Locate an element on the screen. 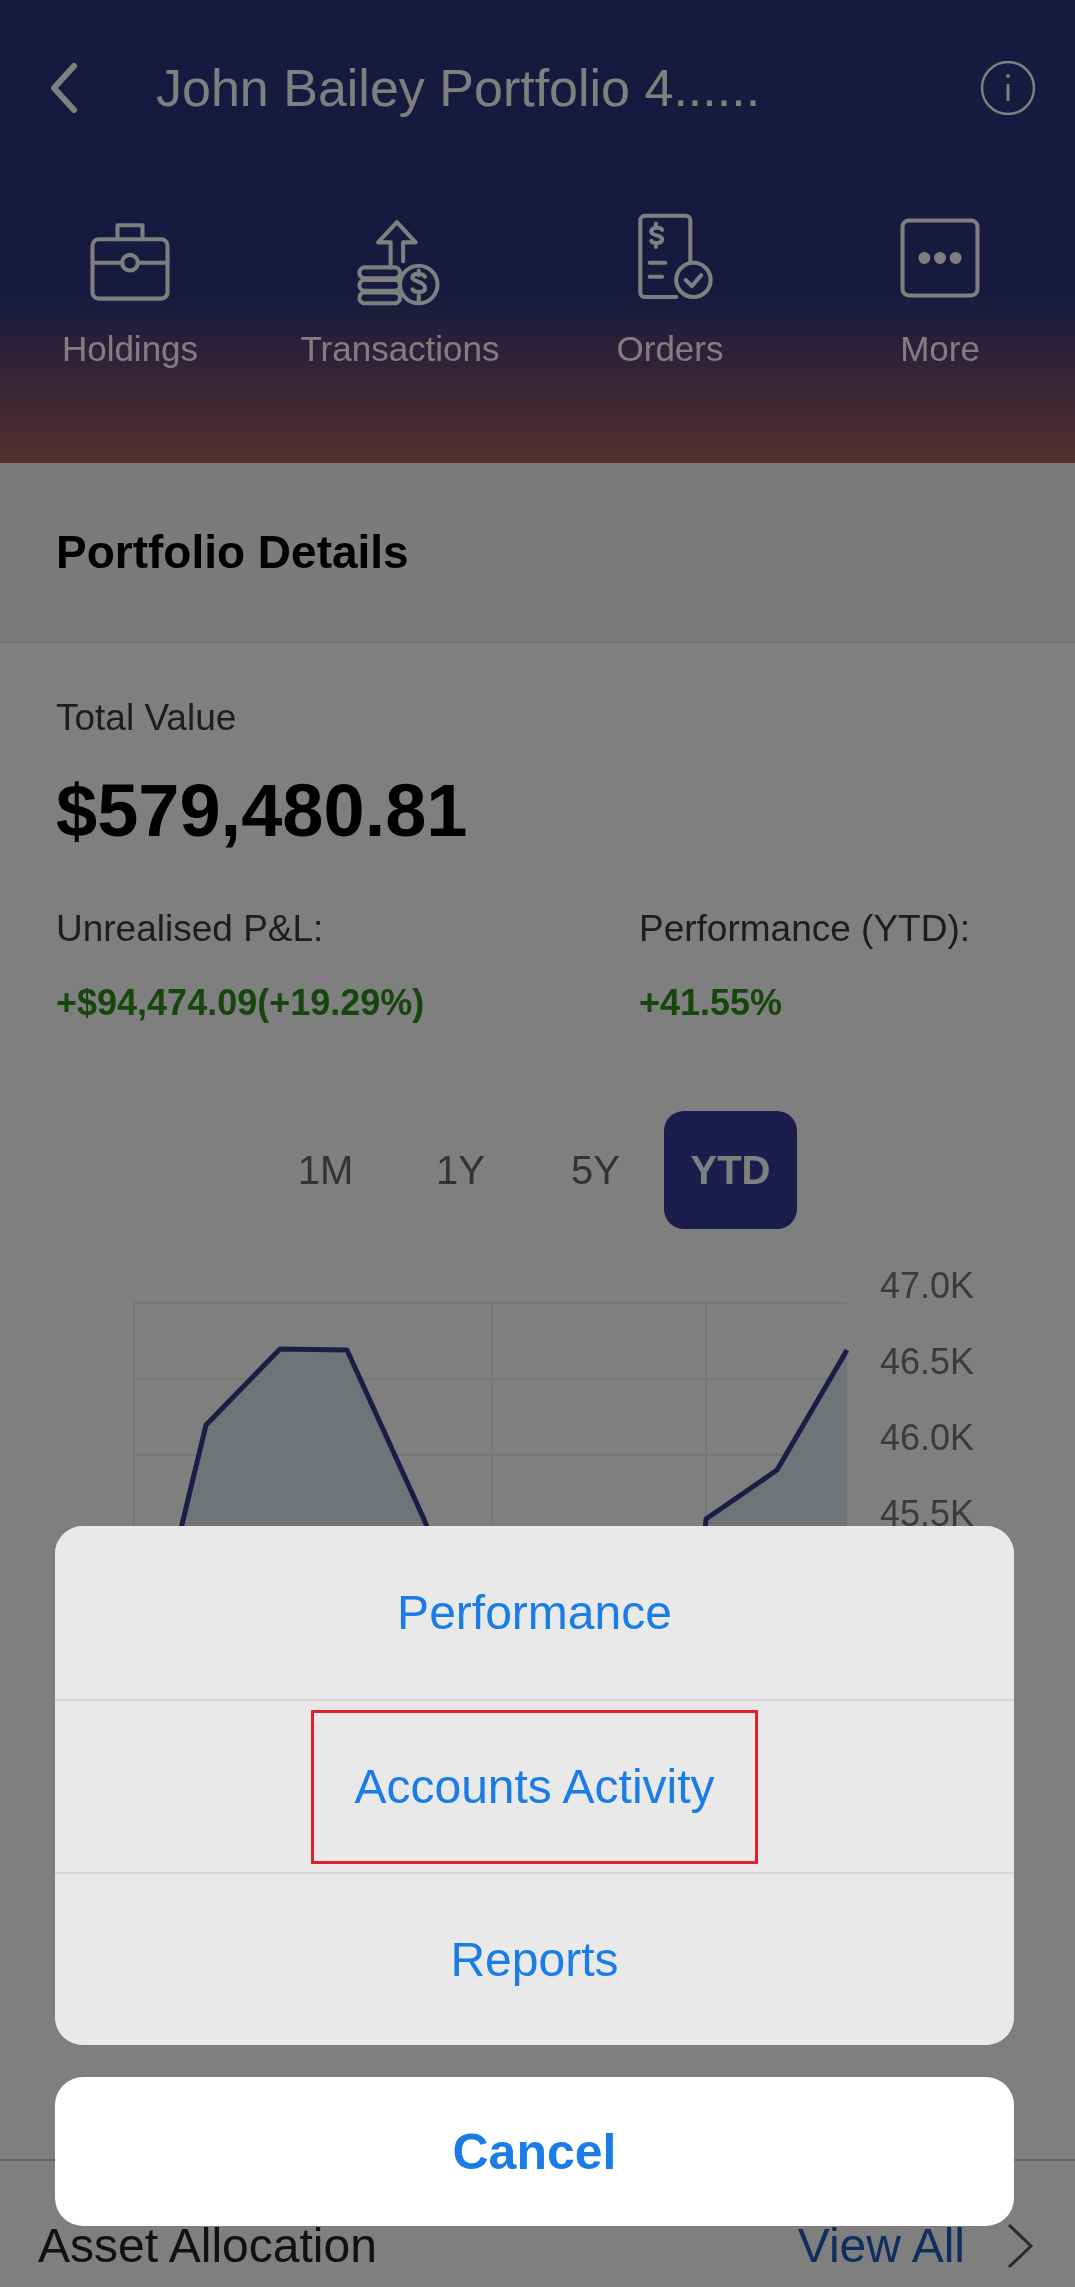 This screenshot has width=1075, height=2287. range-tab: 1Y is located at coordinates (460, 1170).